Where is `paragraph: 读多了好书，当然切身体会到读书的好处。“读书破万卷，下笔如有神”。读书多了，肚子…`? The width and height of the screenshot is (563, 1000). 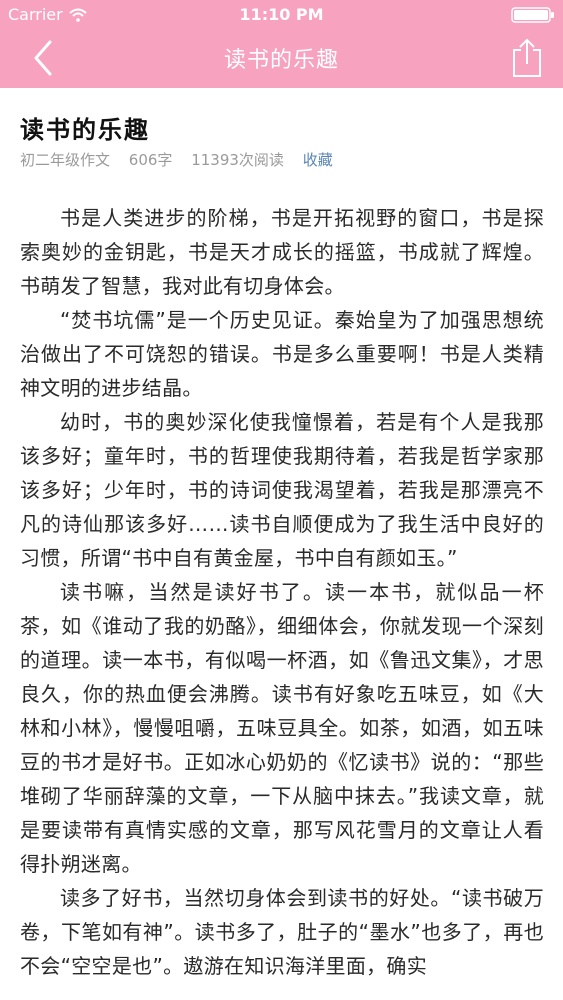
paragraph: 读多了好书，当然切身体会到读书的好处。“读书破万卷，下笔如有神”。读书多了，肚子… is located at coordinates (282, 932).